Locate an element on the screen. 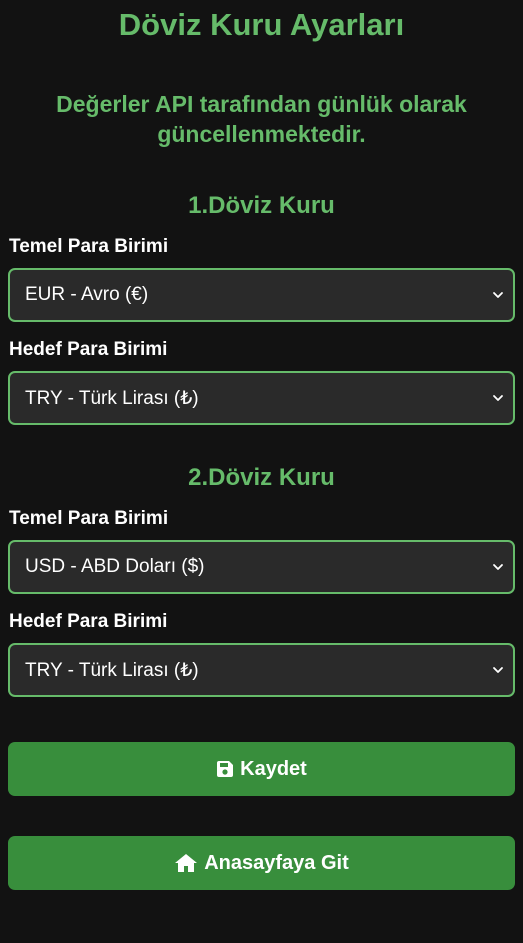 Image resolution: width=523 pixels, height=943 pixels. pair-1-base-select: EUR - Avro (€) is located at coordinates (261, 295).